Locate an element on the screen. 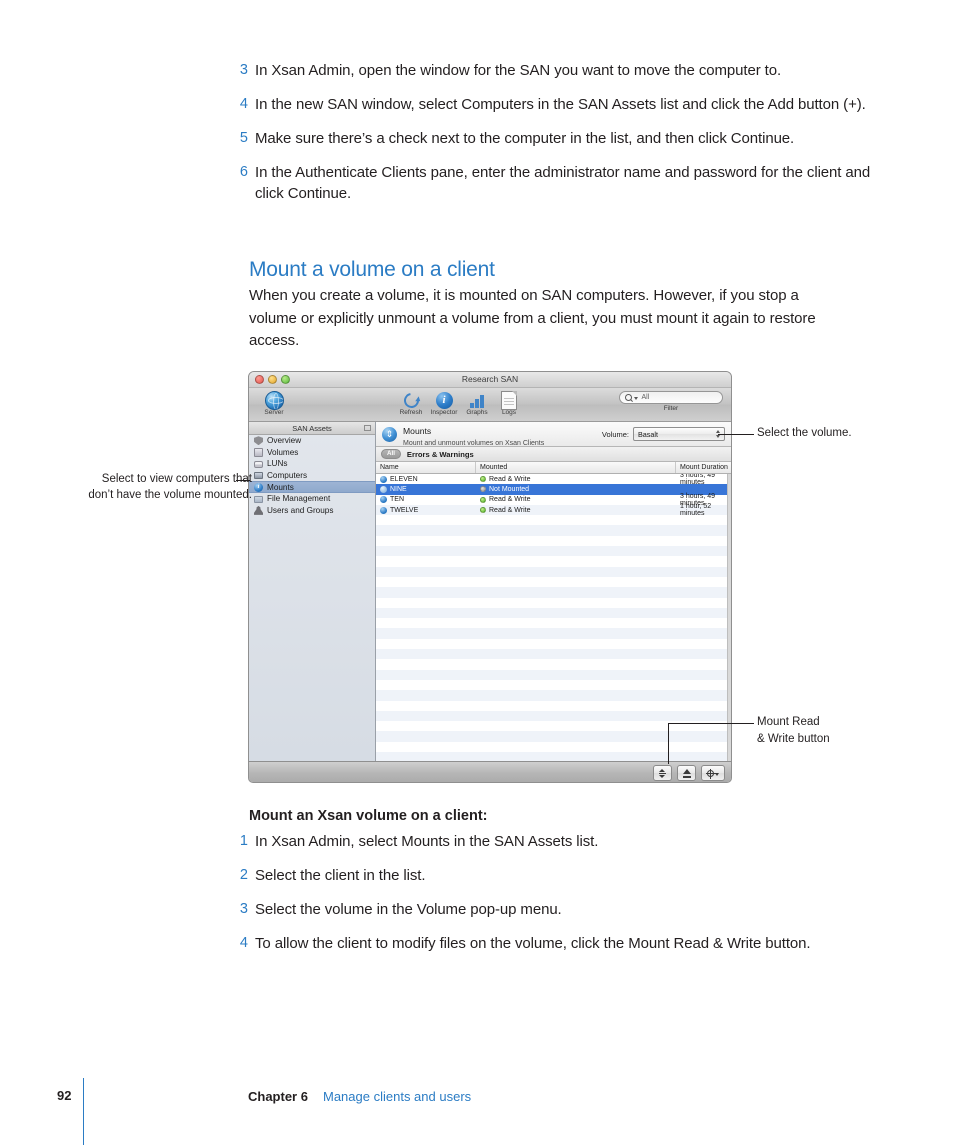  table-header-row: Name Mounted Mount Duration is located at coordinates (553, 468).